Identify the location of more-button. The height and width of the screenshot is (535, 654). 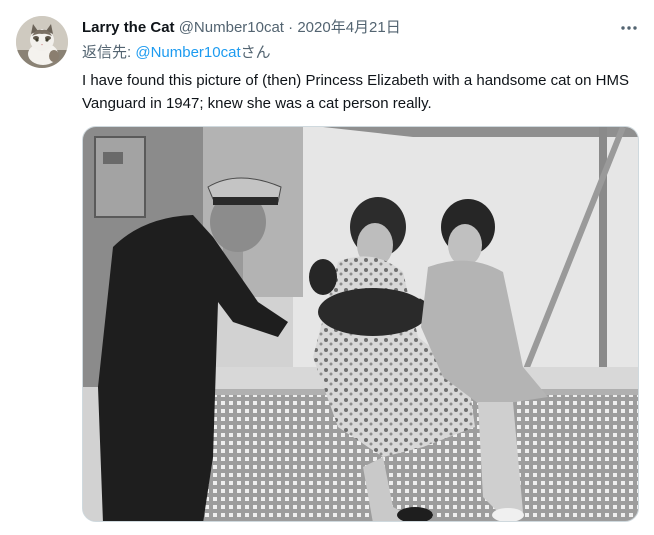
(629, 28).